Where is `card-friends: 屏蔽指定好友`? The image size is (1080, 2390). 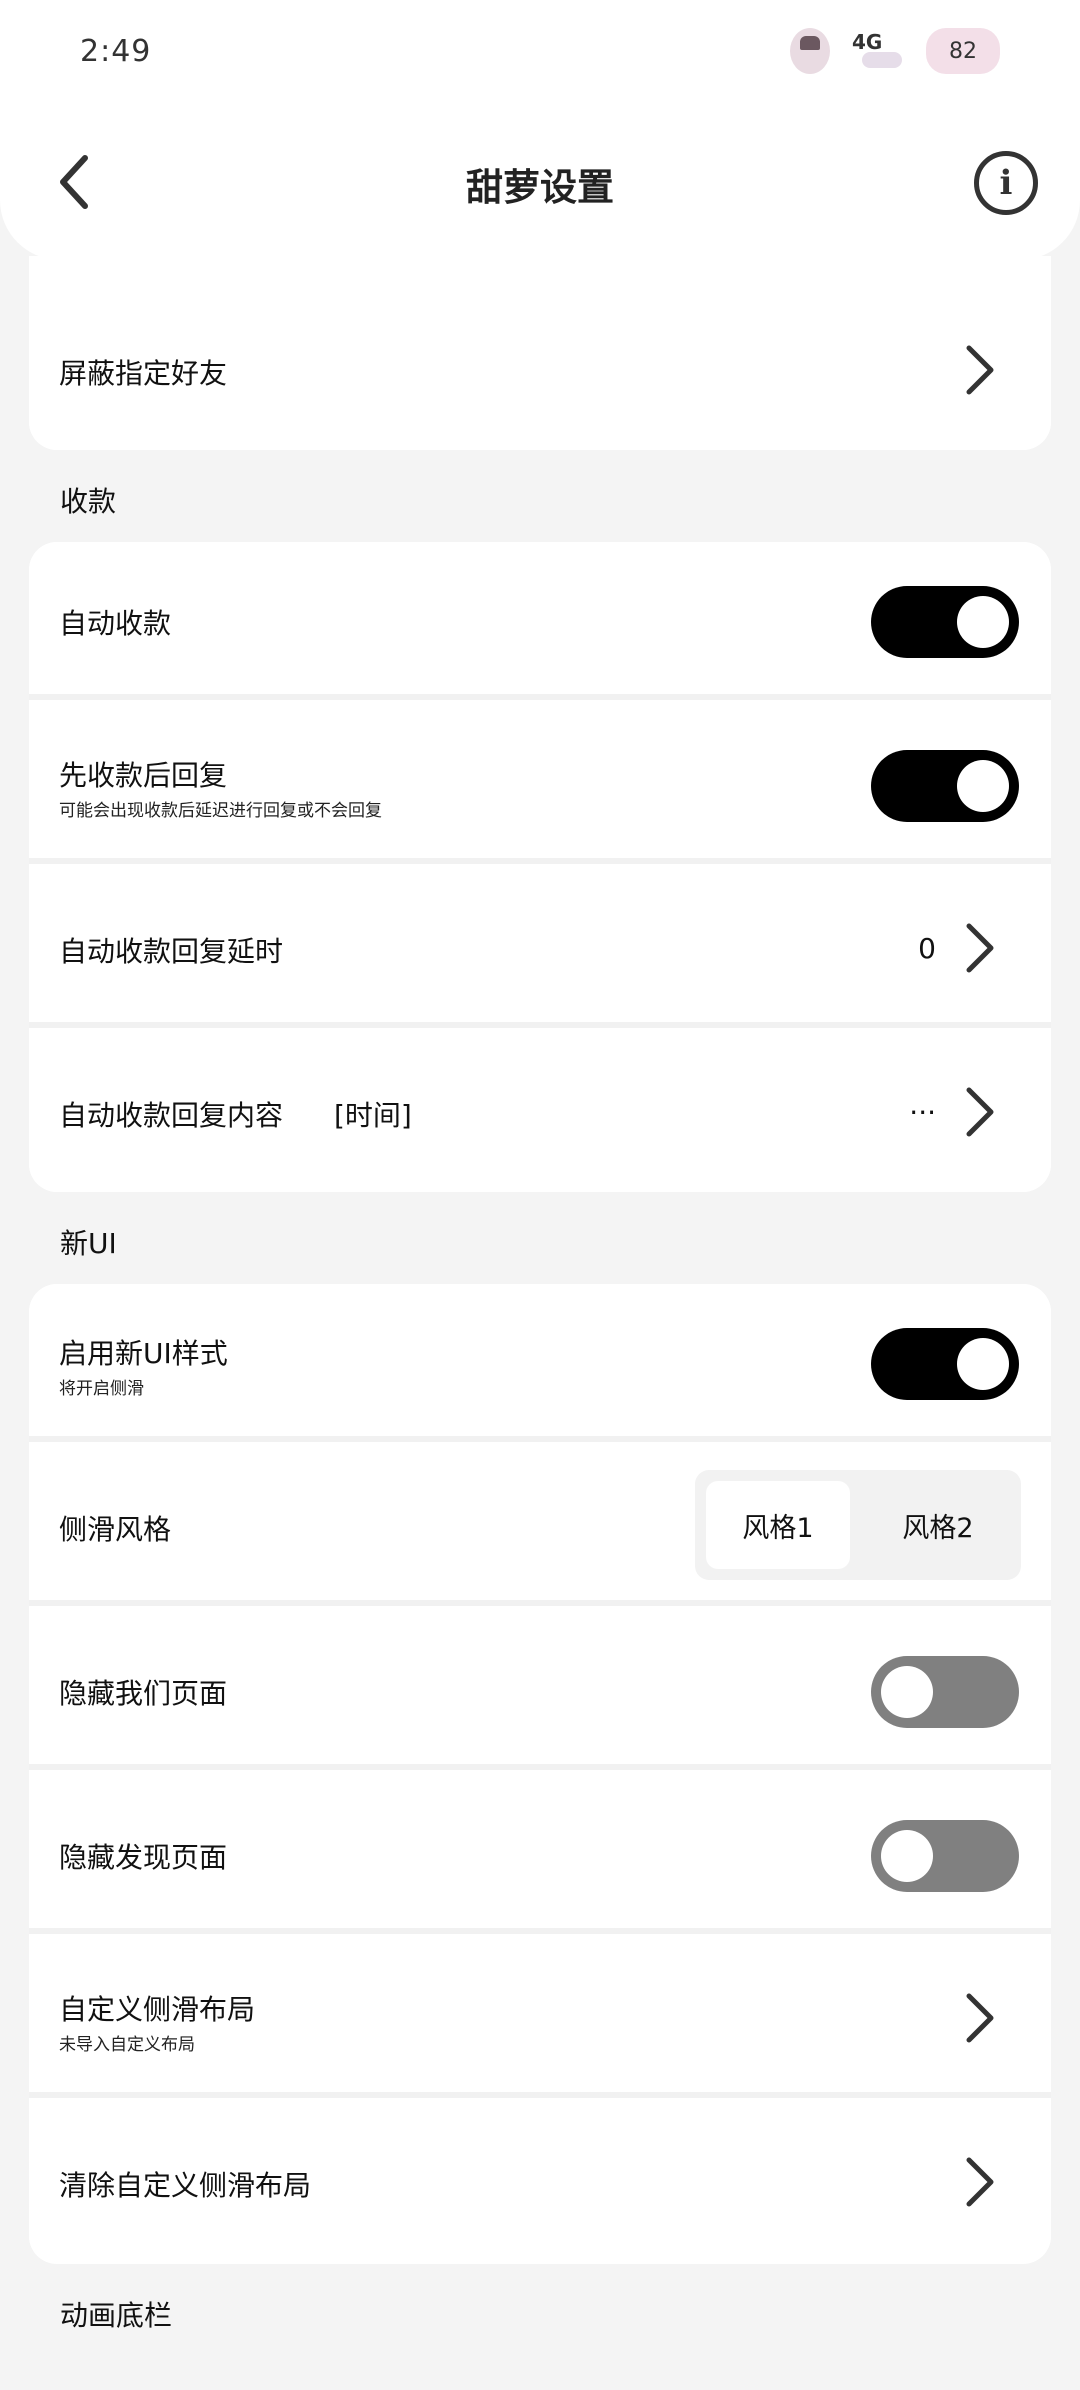 card-friends: 屏蔽指定好友 is located at coordinates (540, 353).